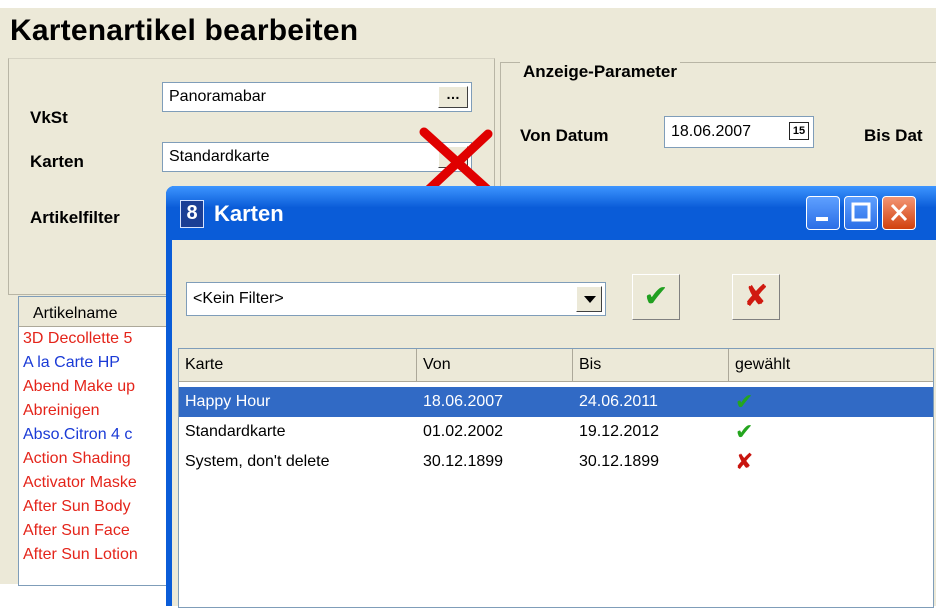 This screenshot has width=936, height=608. Describe the element at coordinates (184, 30) in the screenshot. I see `page-title: Kartenartikel bearbeiten` at that location.